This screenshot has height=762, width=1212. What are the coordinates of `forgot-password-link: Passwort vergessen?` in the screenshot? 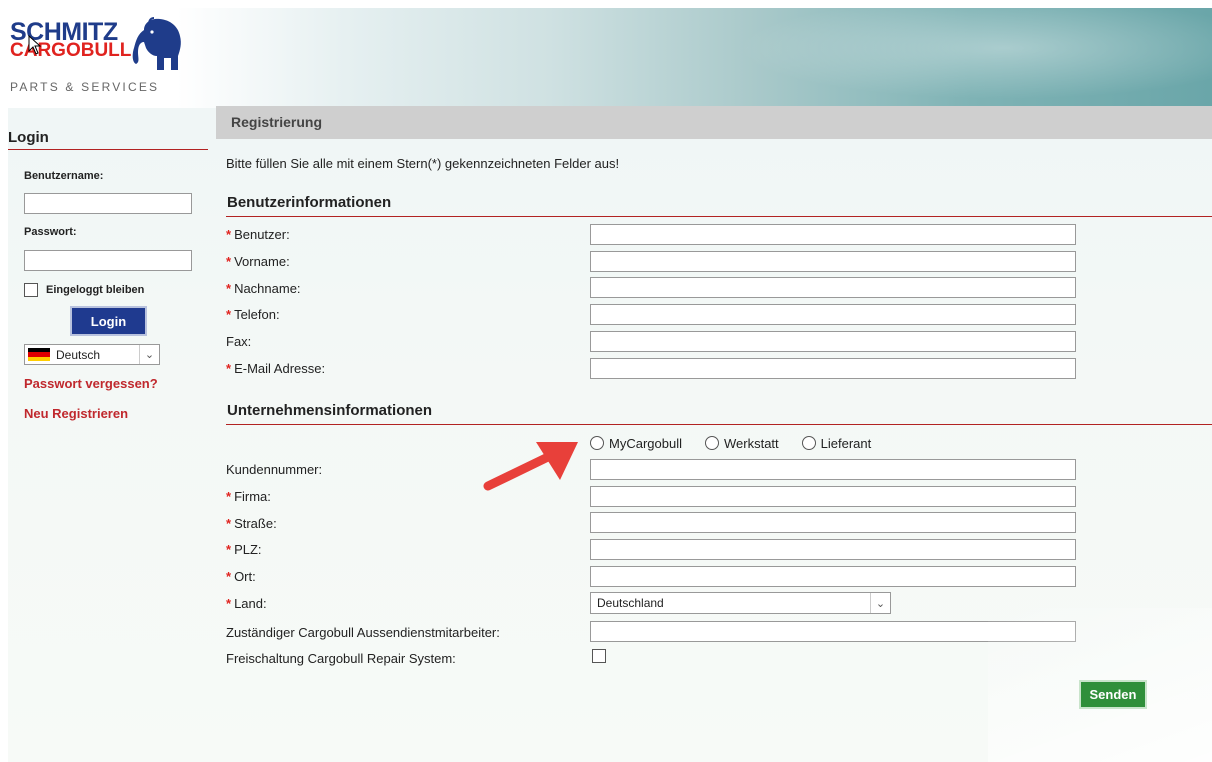 It's located at (91, 383).